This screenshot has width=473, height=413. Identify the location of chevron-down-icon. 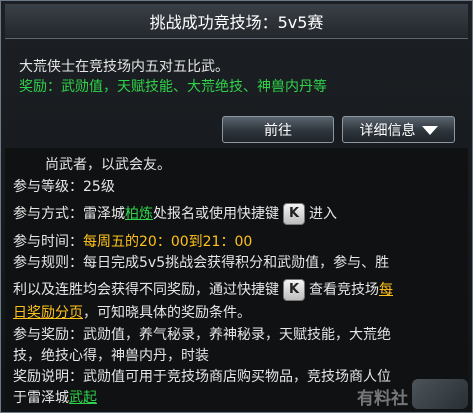
(429, 130).